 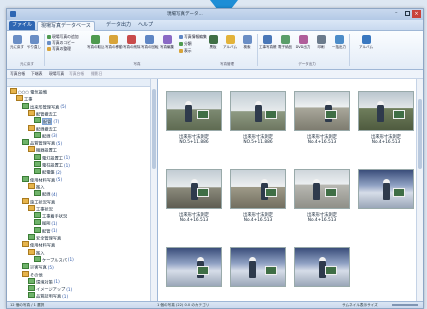 I want to click on toolbar-item: 現場写真, so click(x=56, y=74).